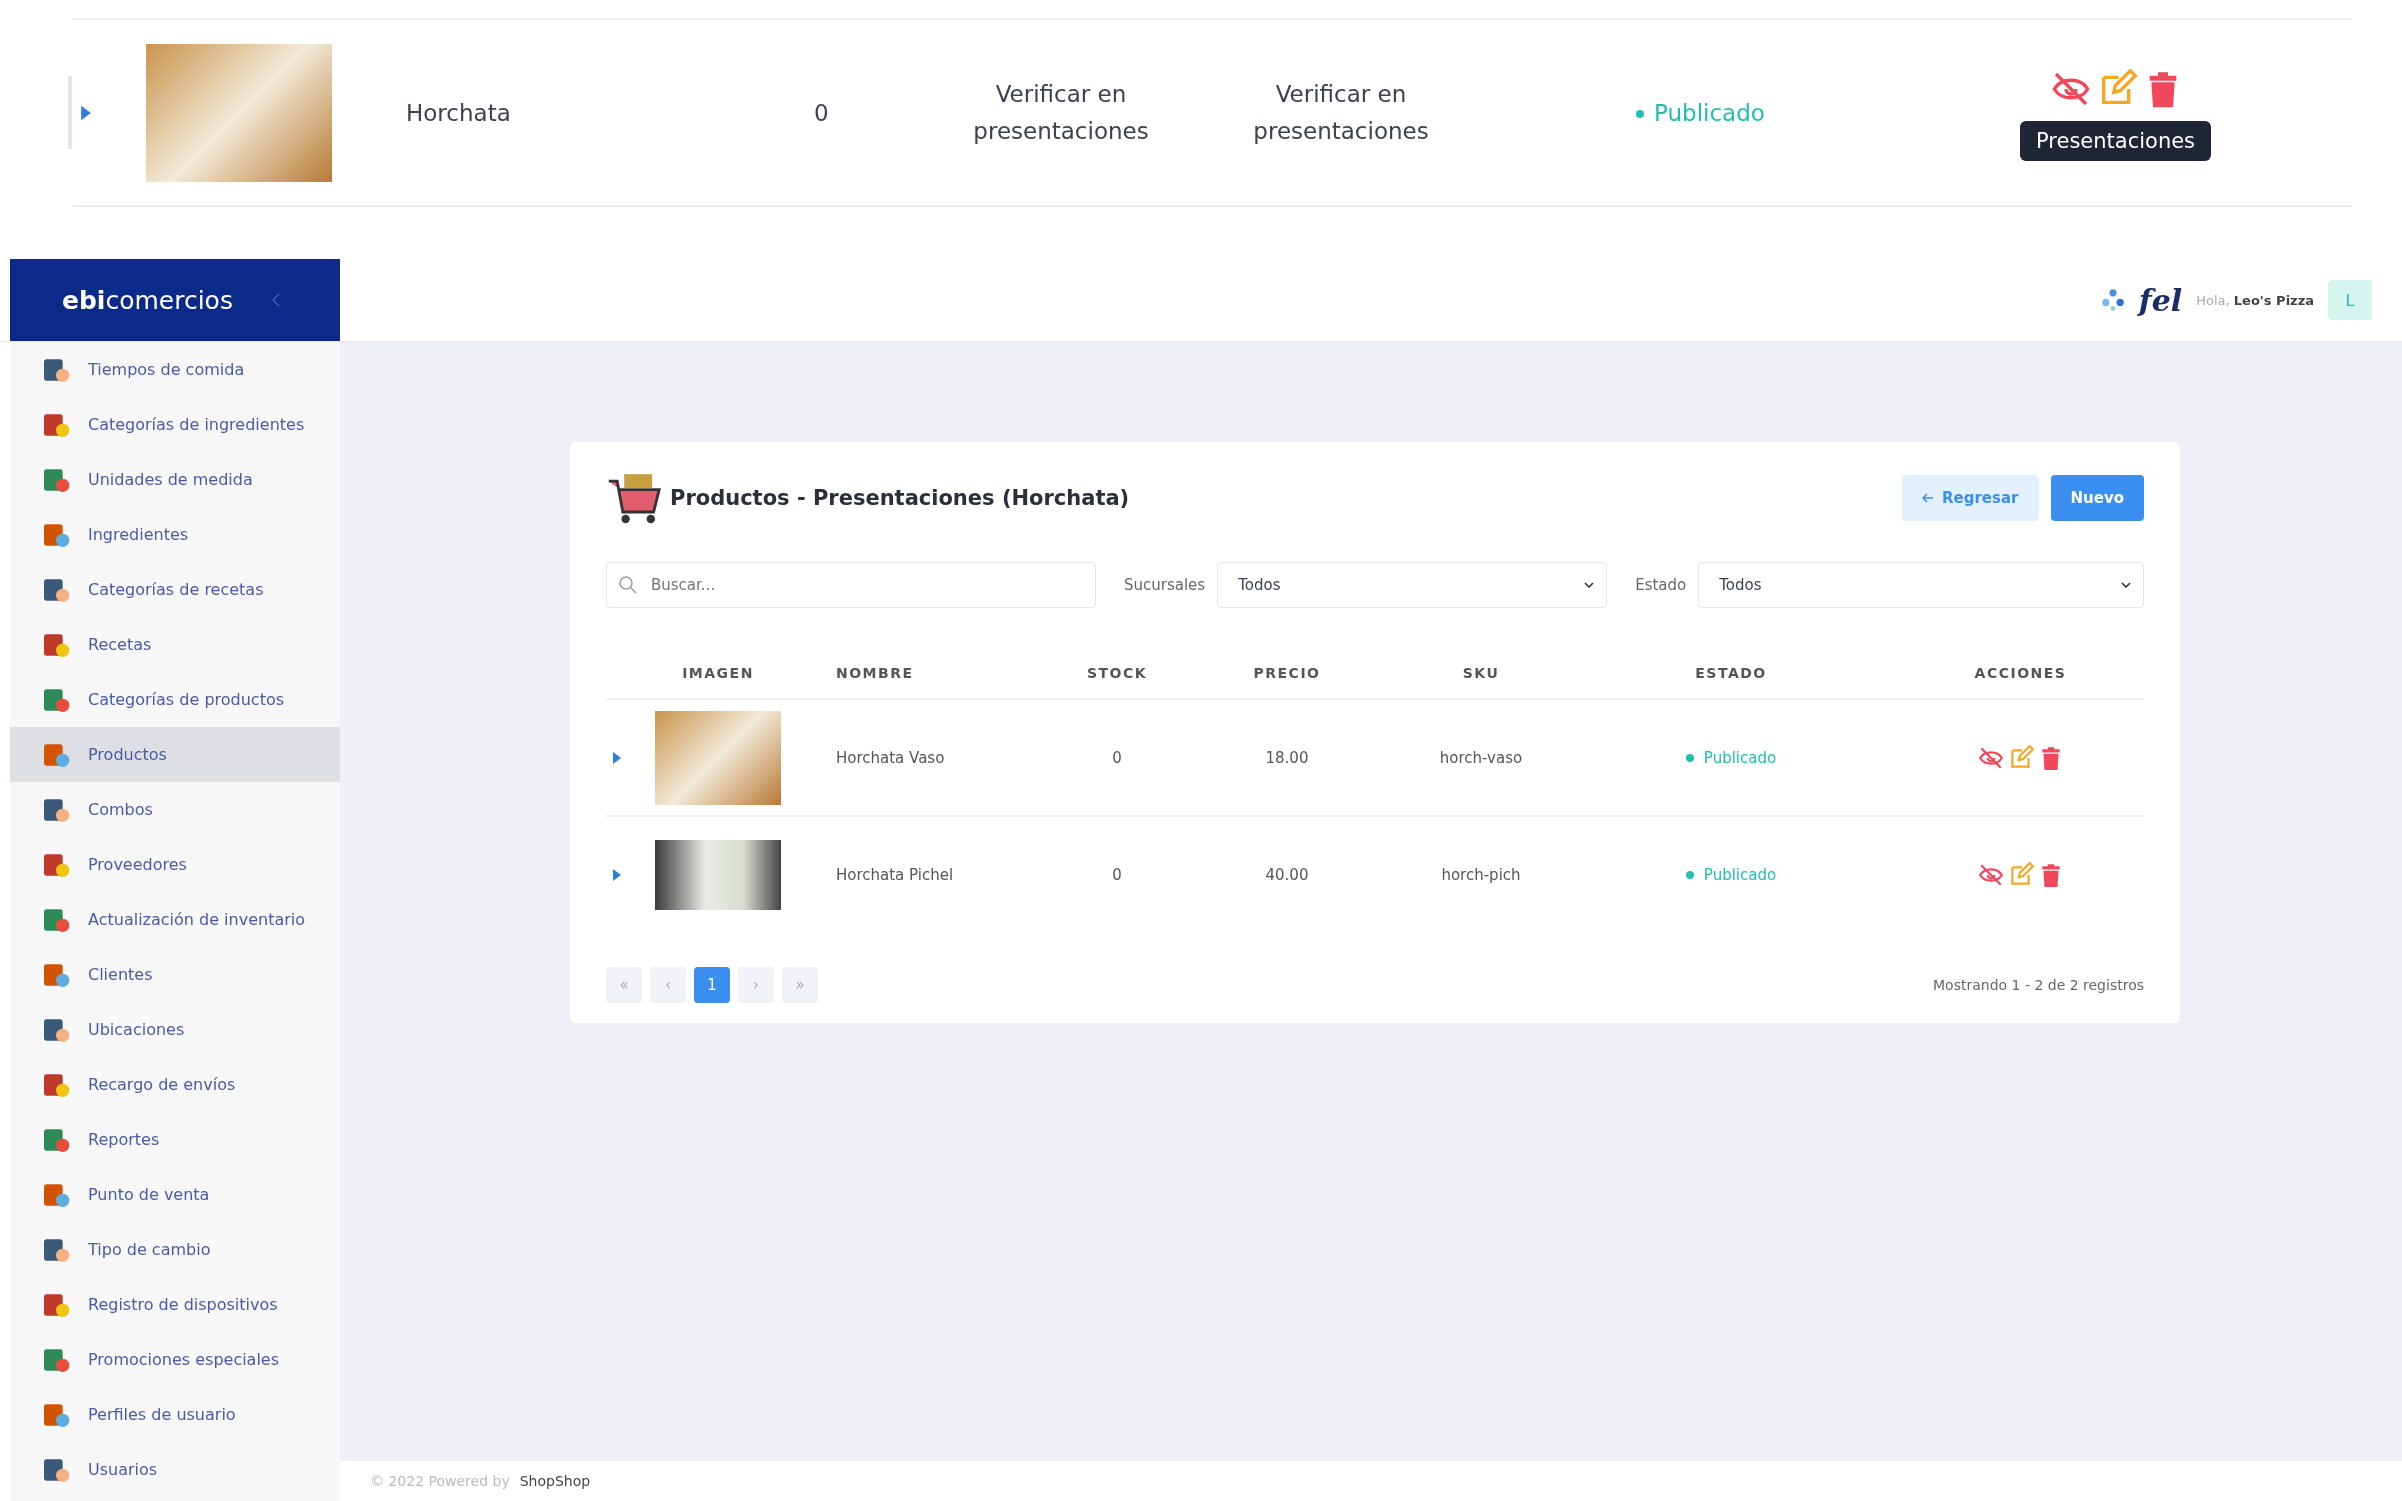 The width and height of the screenshot is (2402, 1501). Describe the element at coordinates (175, 1414) in the screenshot. I see `sidebar-item: Perfiles de usuario` at that location.